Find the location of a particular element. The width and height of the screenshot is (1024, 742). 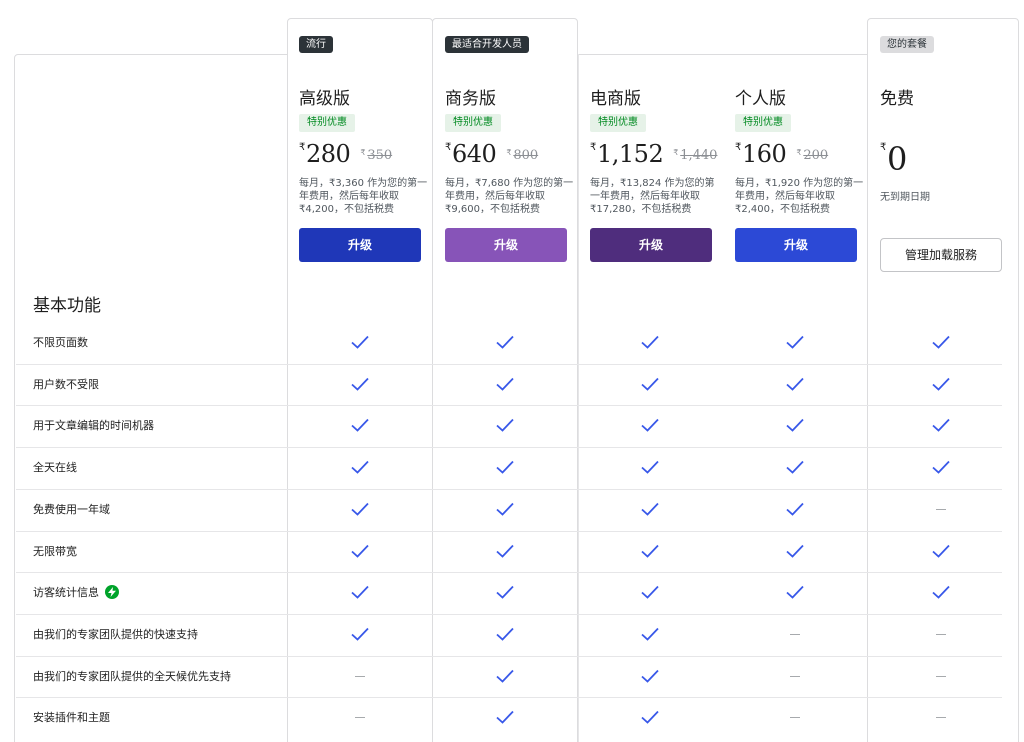

price-description: 每月，₹3,360 作为您的第一年费用，然后每年收取 ₹4,200，不包括税费 is located at coordinates (363, 196).